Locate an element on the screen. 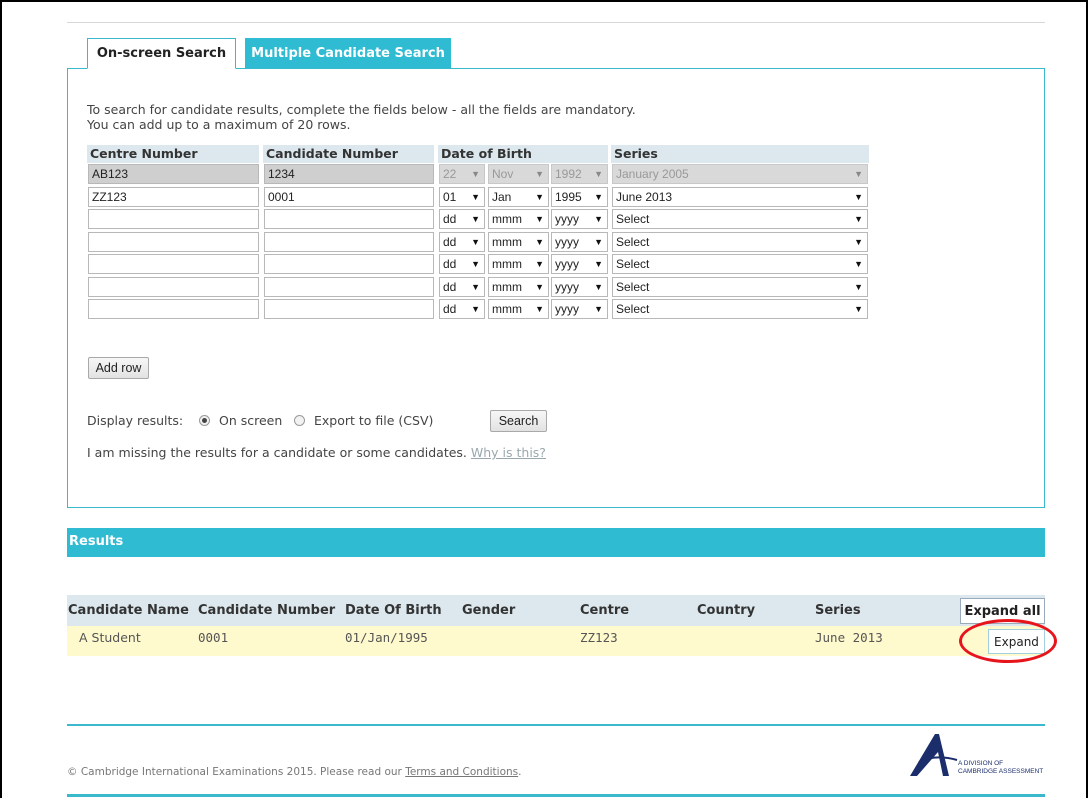  radio-on-screen-label: On screen is located at coordinates (251, 420).